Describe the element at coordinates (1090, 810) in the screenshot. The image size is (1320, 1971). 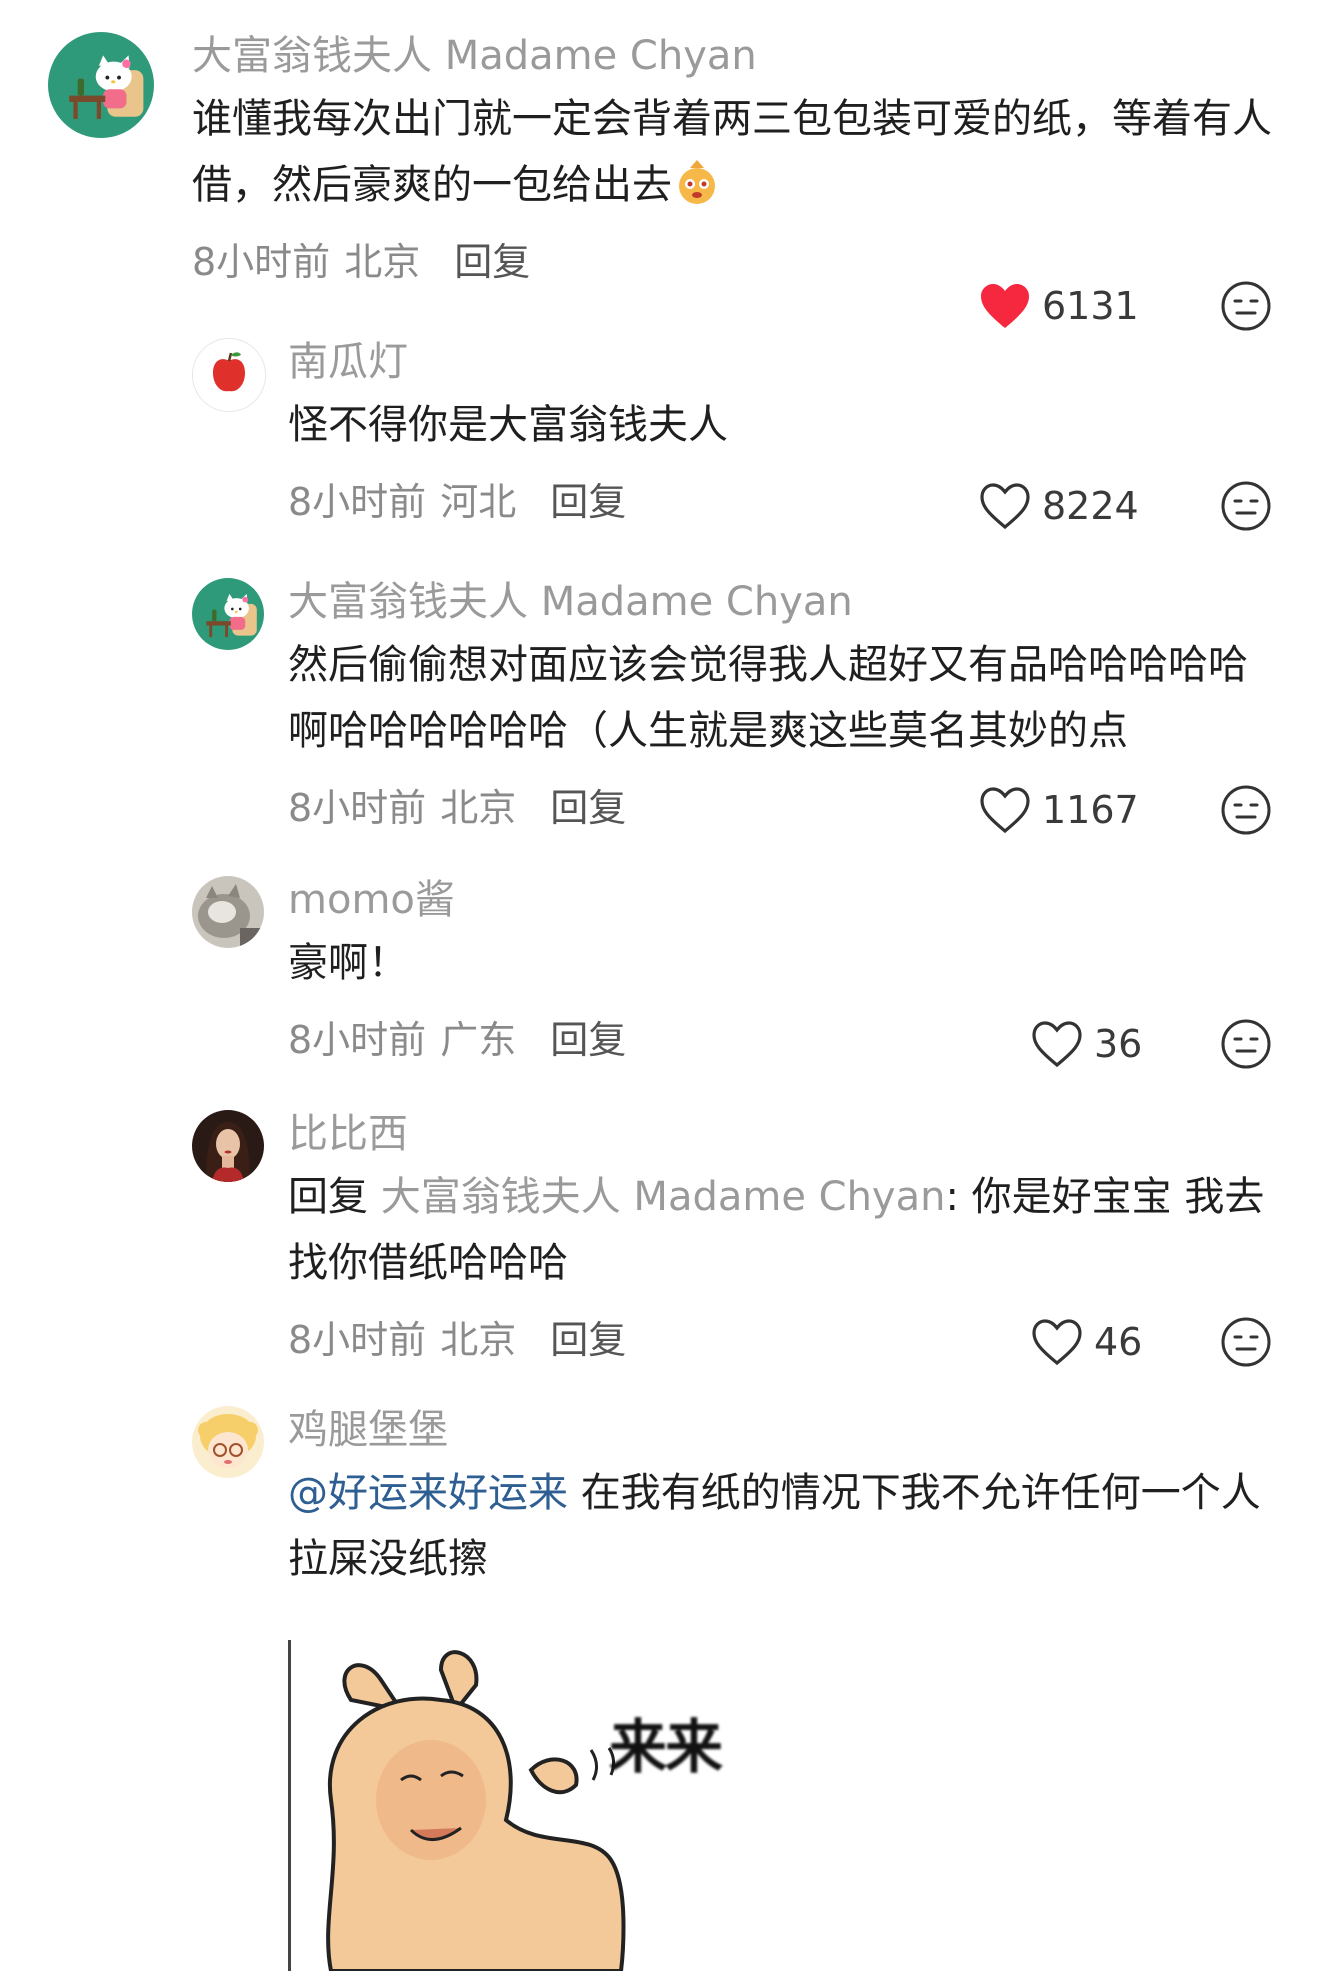
I see `like-count: 1167` at that location.